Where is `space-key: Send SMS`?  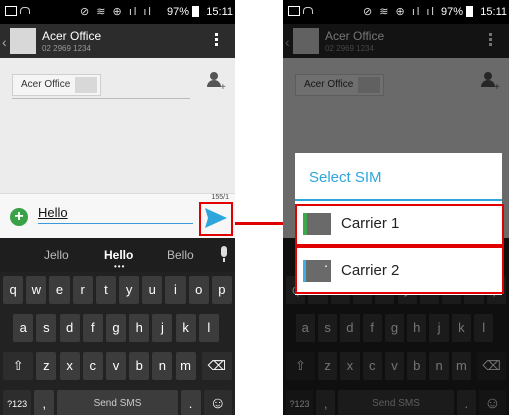
space-key: Send SMS is located at coordinates (117, 402).